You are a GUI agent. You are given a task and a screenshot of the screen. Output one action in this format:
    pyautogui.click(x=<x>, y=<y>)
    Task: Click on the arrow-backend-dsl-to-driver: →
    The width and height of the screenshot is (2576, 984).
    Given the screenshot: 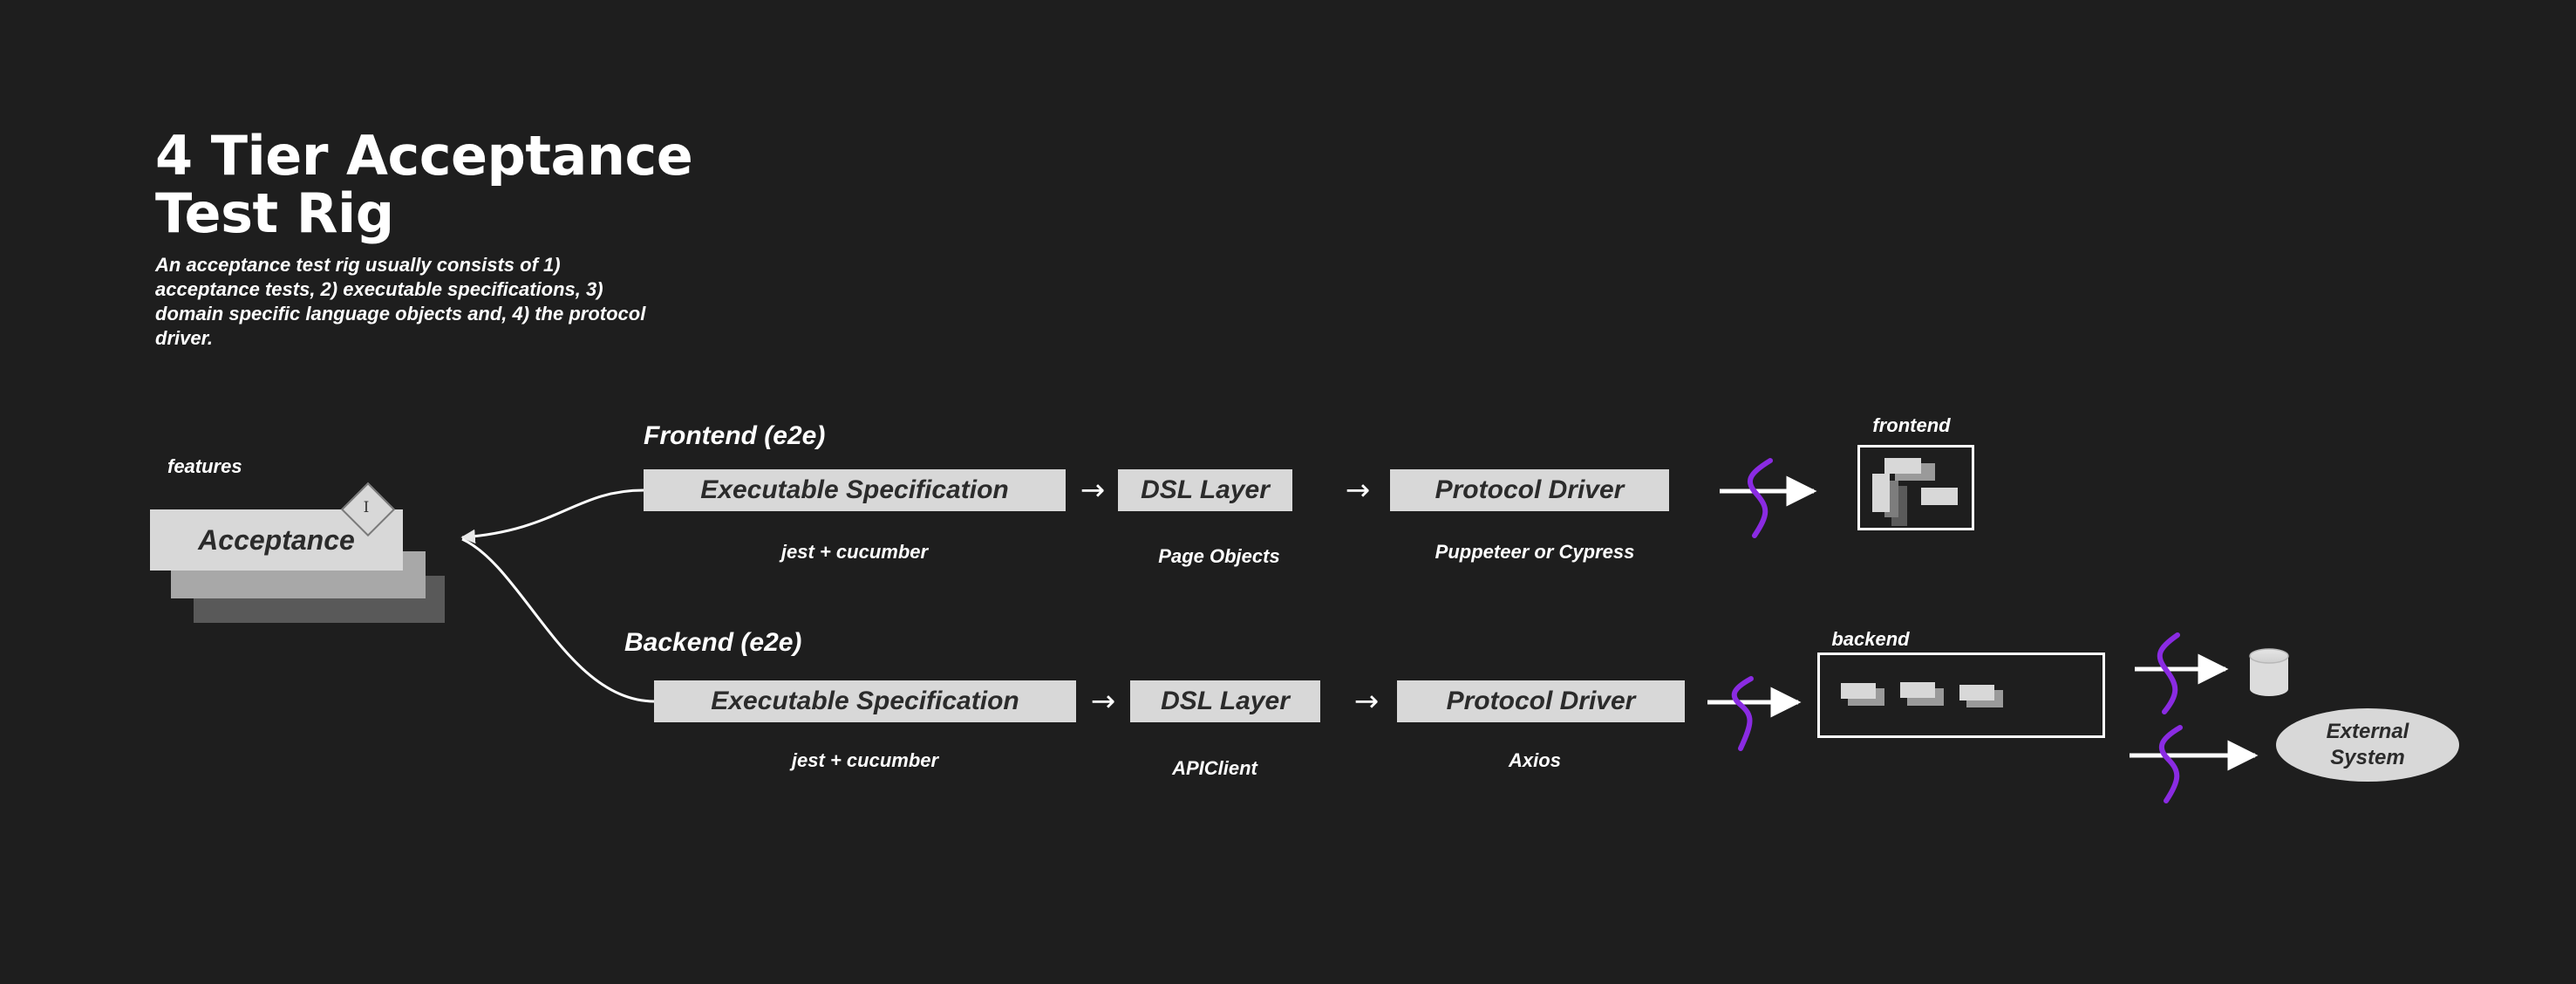 What is the action you would take?
    pyautogui.click(x=1366, y=701)
    